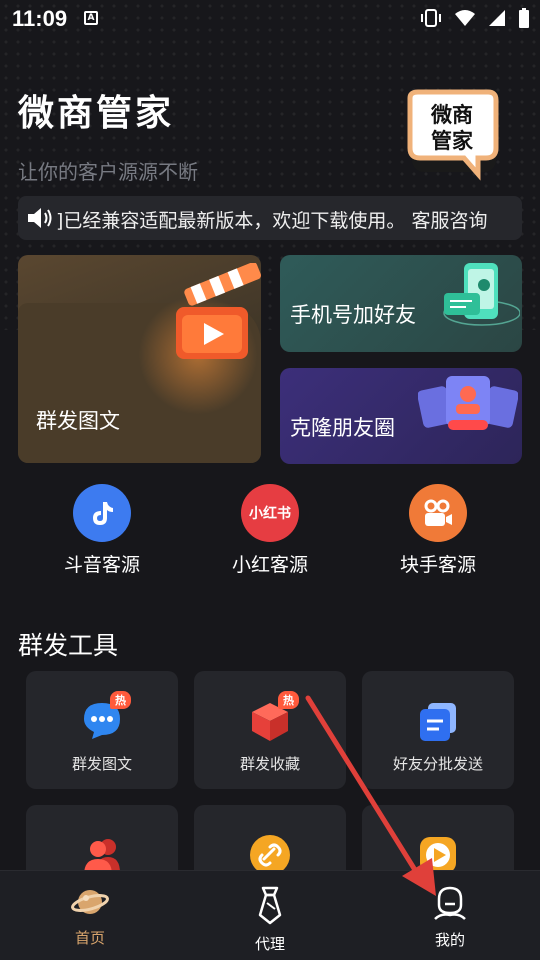 Image resolution: width=540 pixels, height=960 pixels. Describe the element at coordinates (353, 315) in the screenshot. I see `card-phone-label: 手机号加好友` at that location.